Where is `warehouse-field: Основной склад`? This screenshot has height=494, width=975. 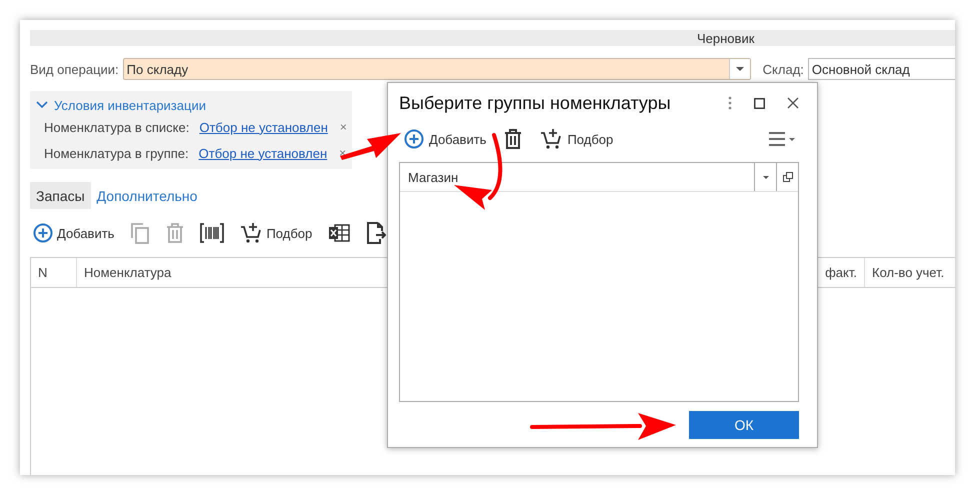
warehouse-field: Основной склад is located at coordinates (881, 69).